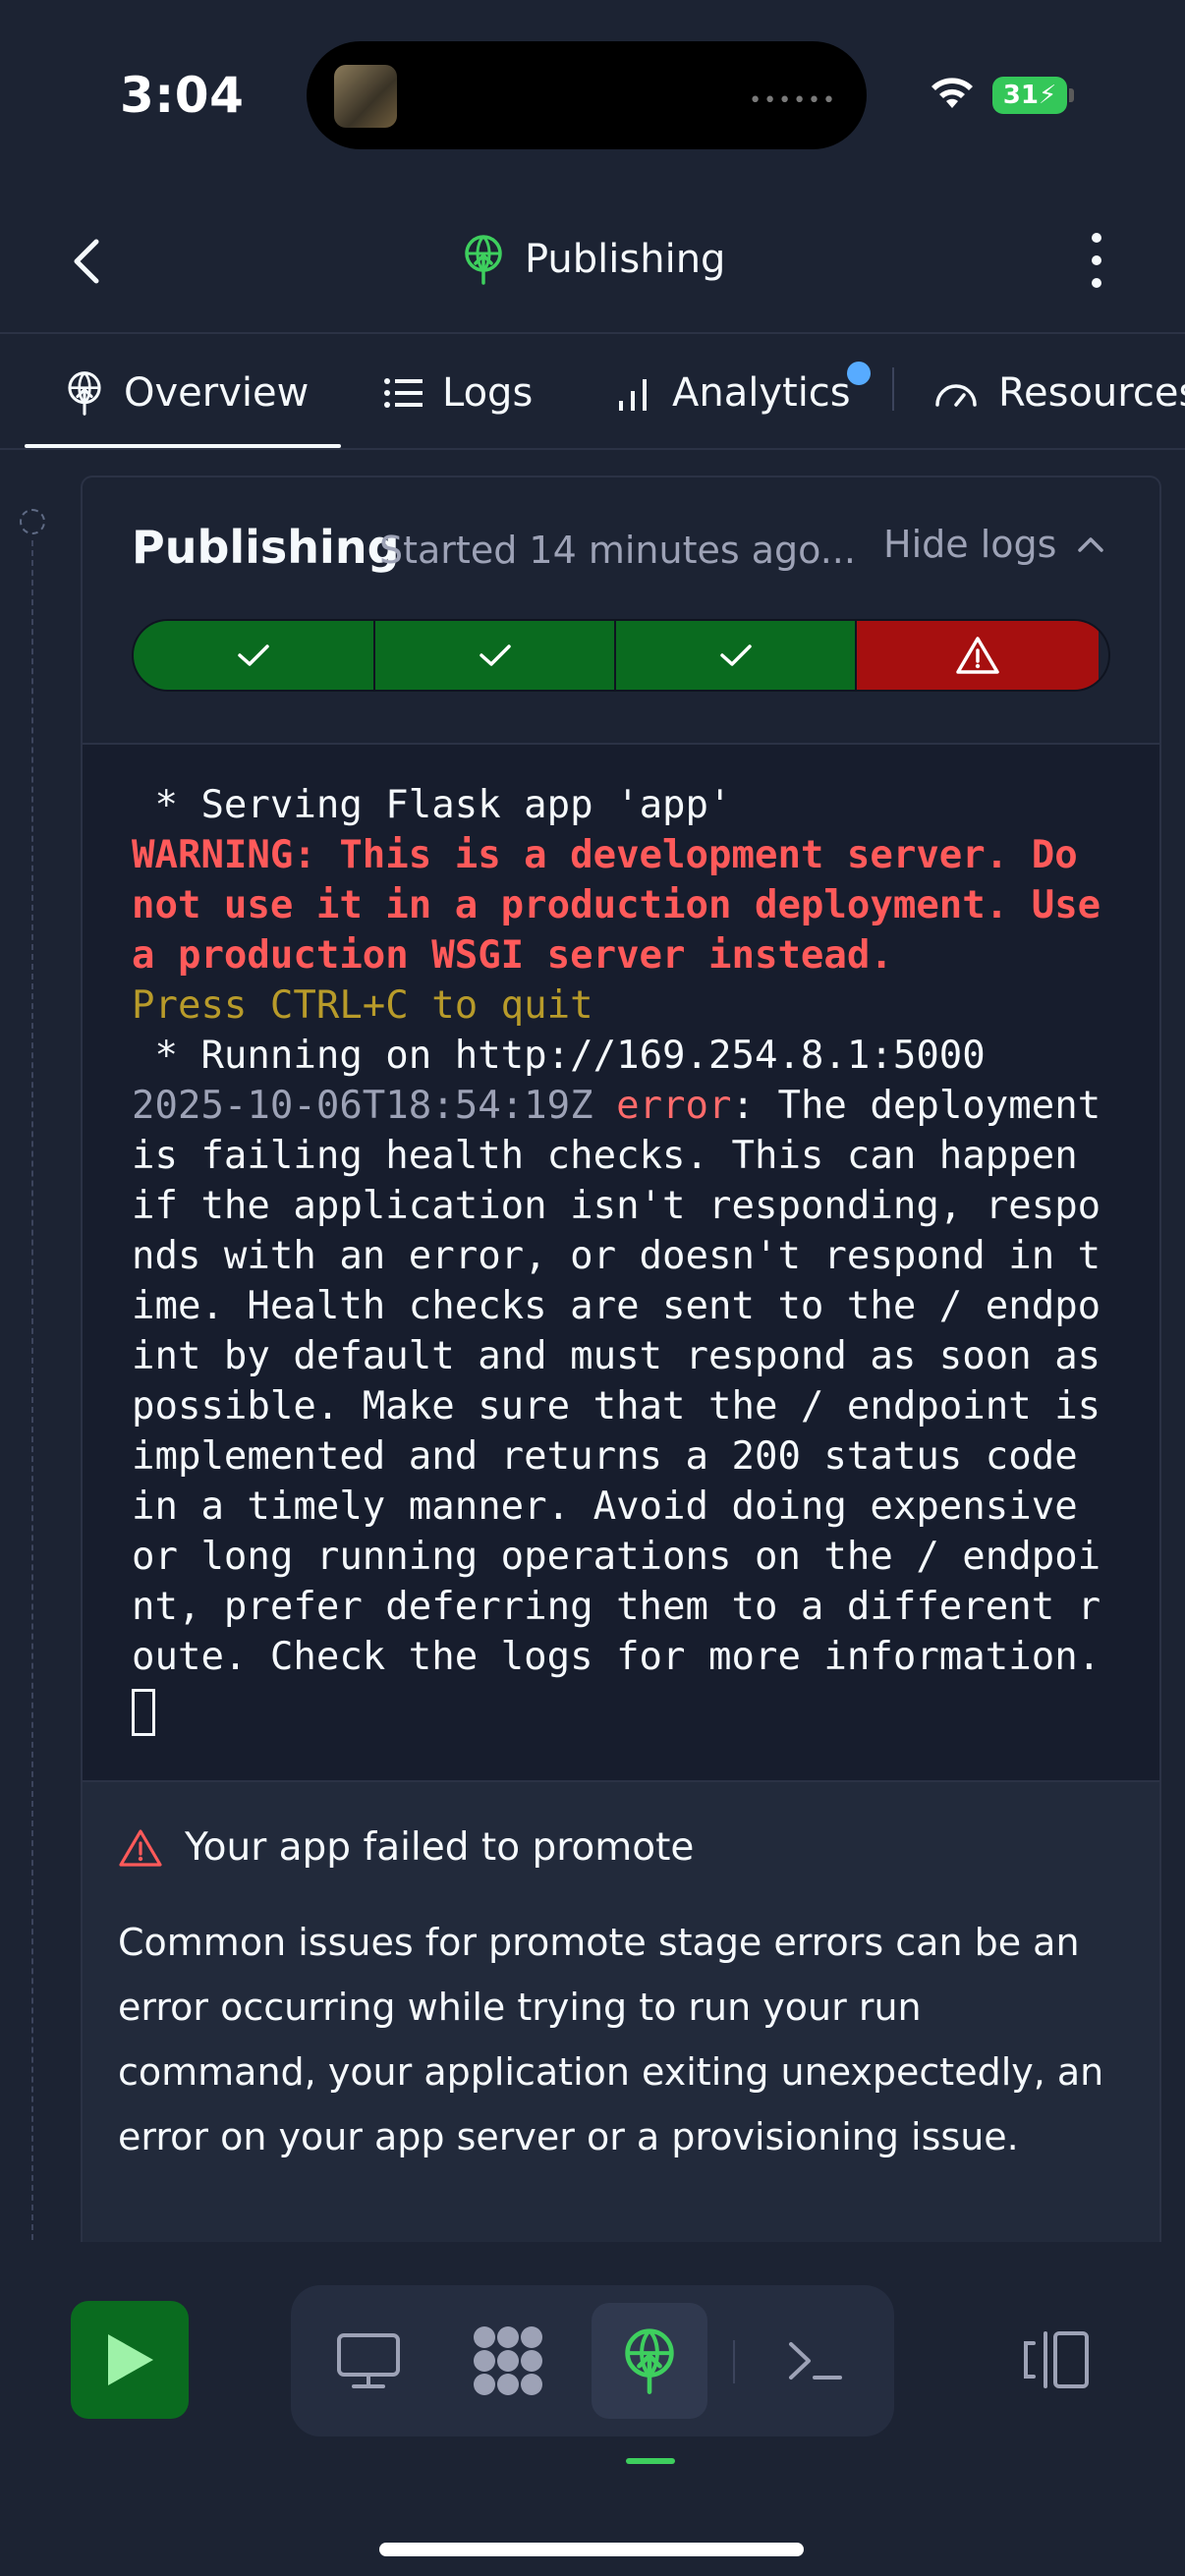 This screenshot has height=2576, width=1185. I want to click on apps-tool, so click(508, 2361).